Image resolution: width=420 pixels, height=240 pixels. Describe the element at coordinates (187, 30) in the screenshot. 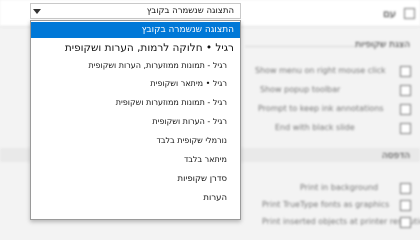

I see `dropdown-item-label: התצוגה שנשמרה בקובץ` at that location.